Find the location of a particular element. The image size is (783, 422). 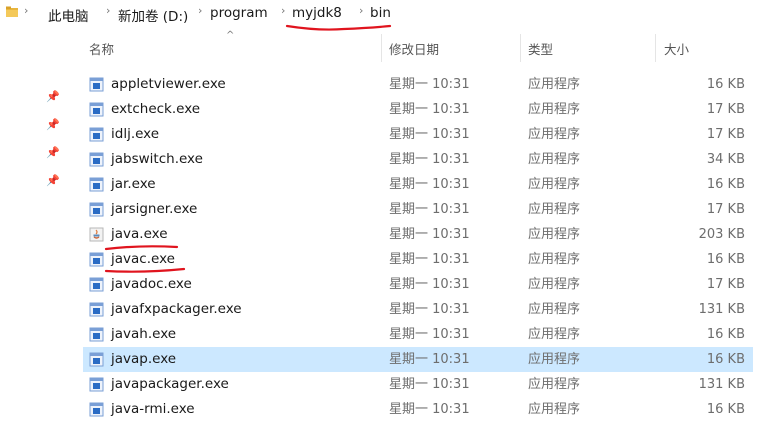

file-name: jar.exe is located at coordinates (133, 184).